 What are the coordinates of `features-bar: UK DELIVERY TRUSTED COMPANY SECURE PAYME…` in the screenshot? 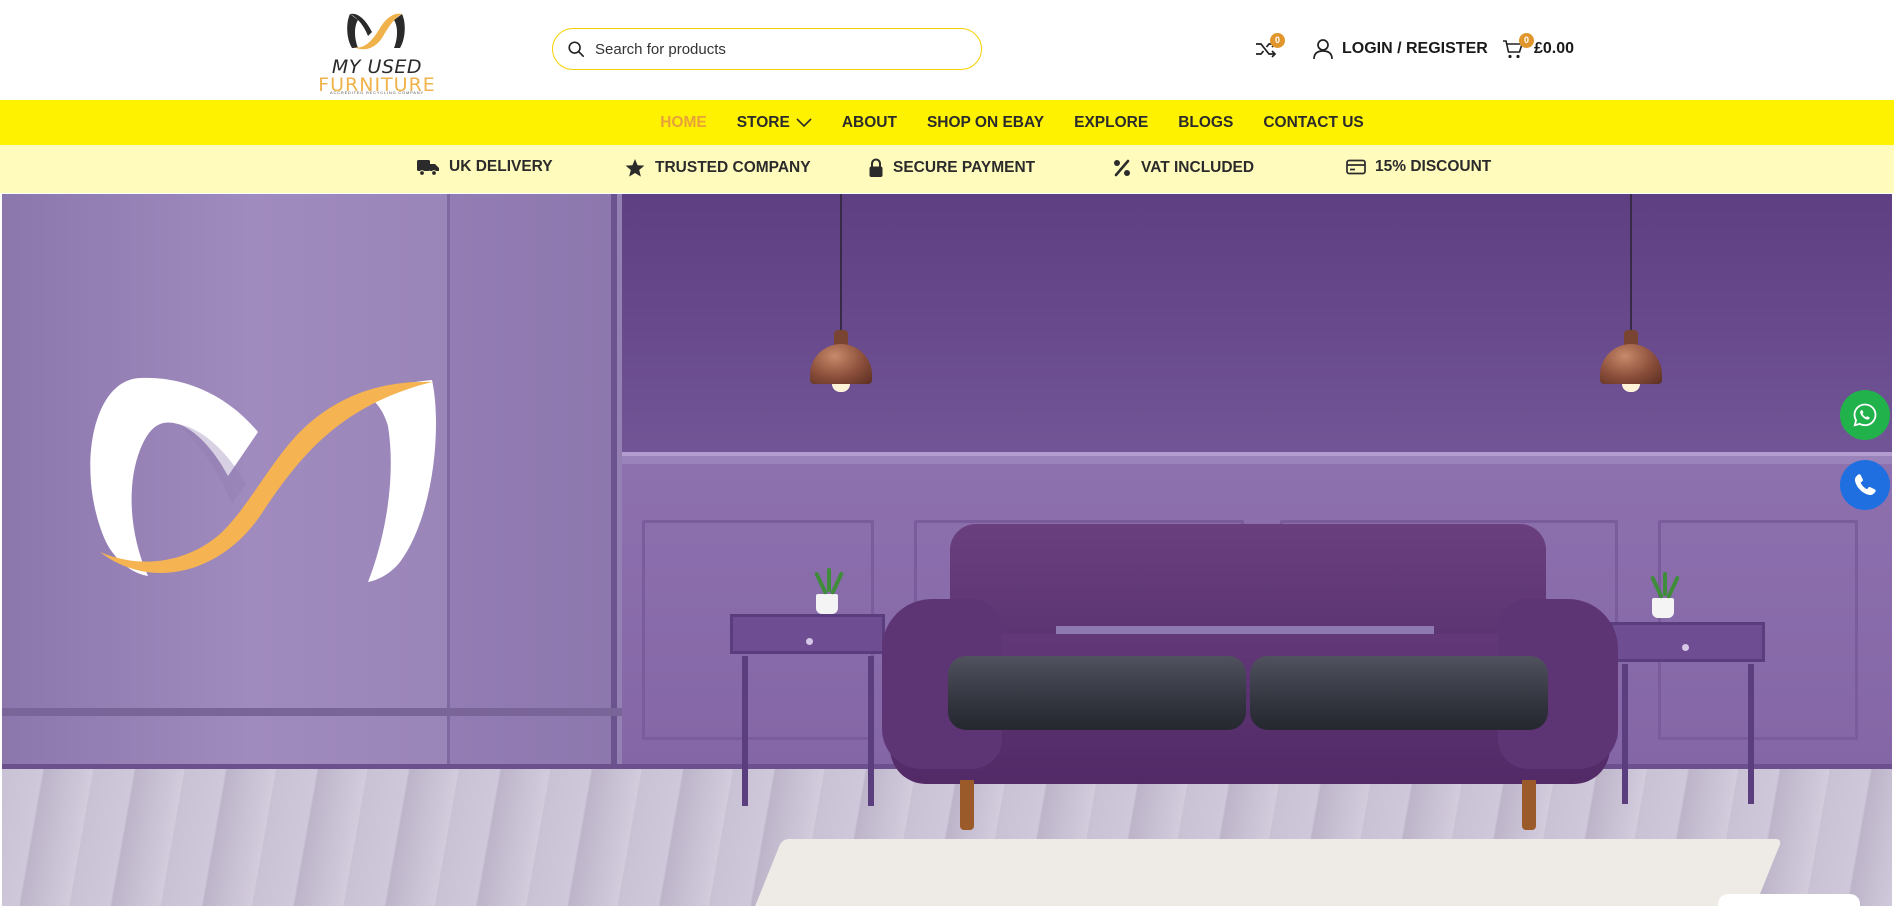 It's located at (947, 169).